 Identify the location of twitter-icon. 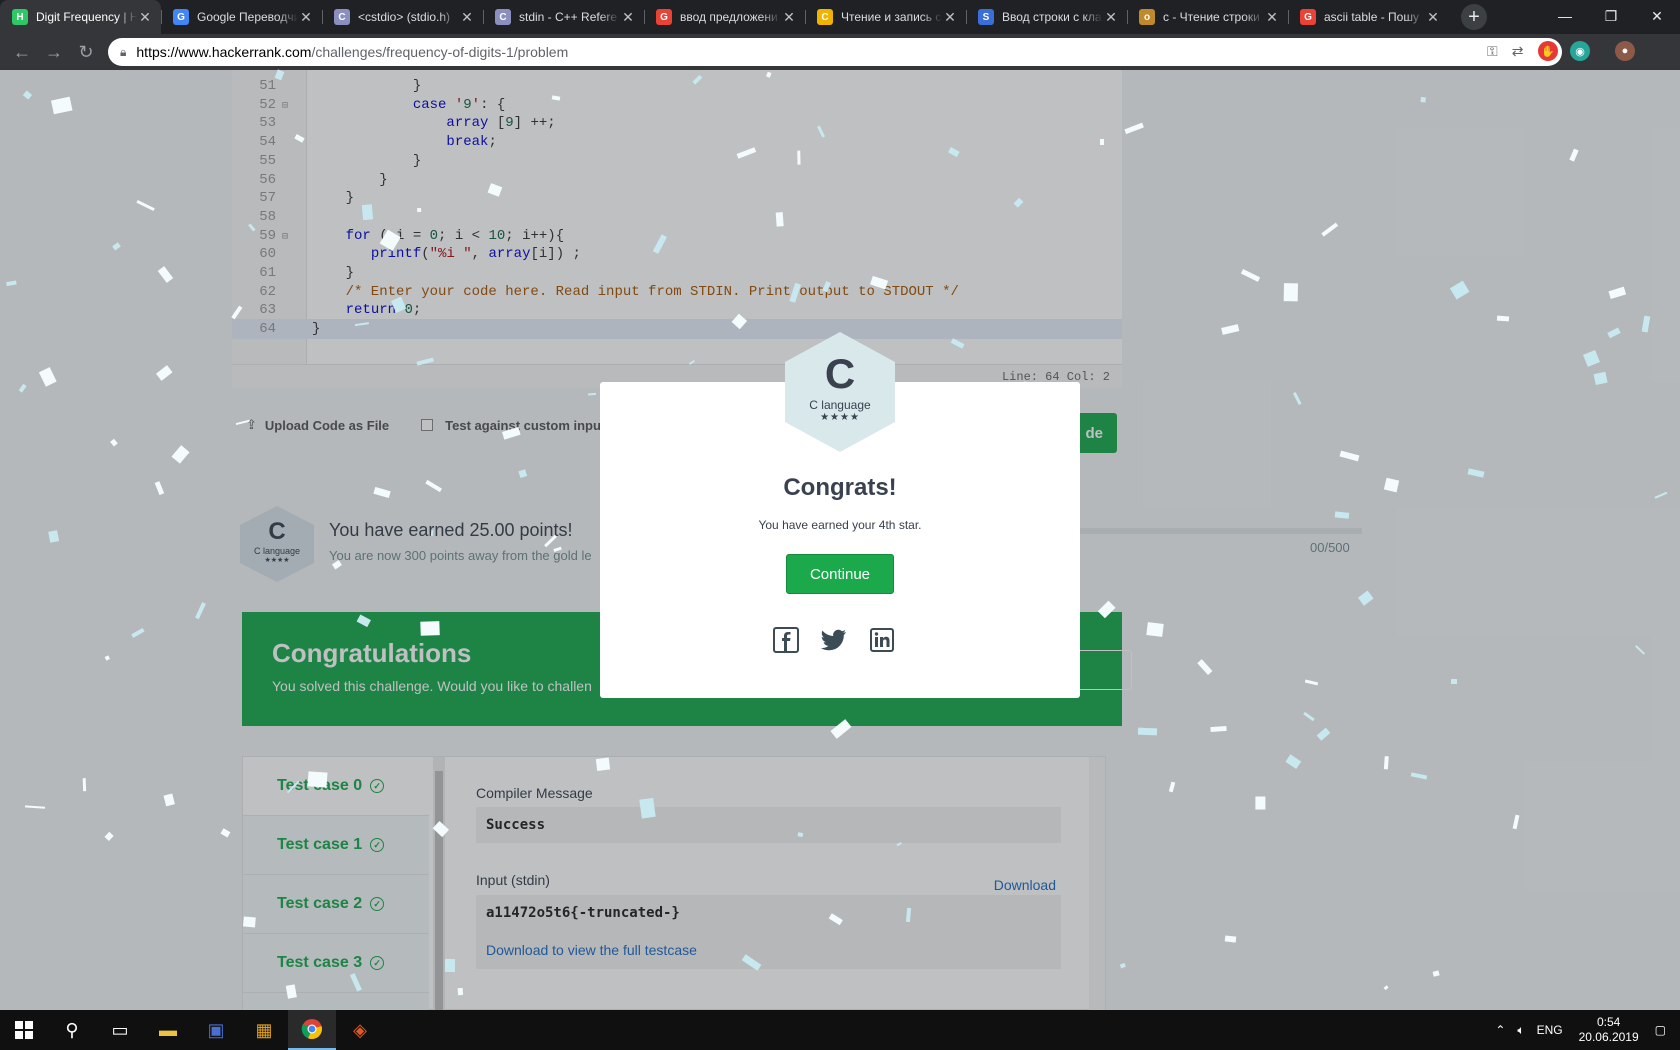
(834, 640).